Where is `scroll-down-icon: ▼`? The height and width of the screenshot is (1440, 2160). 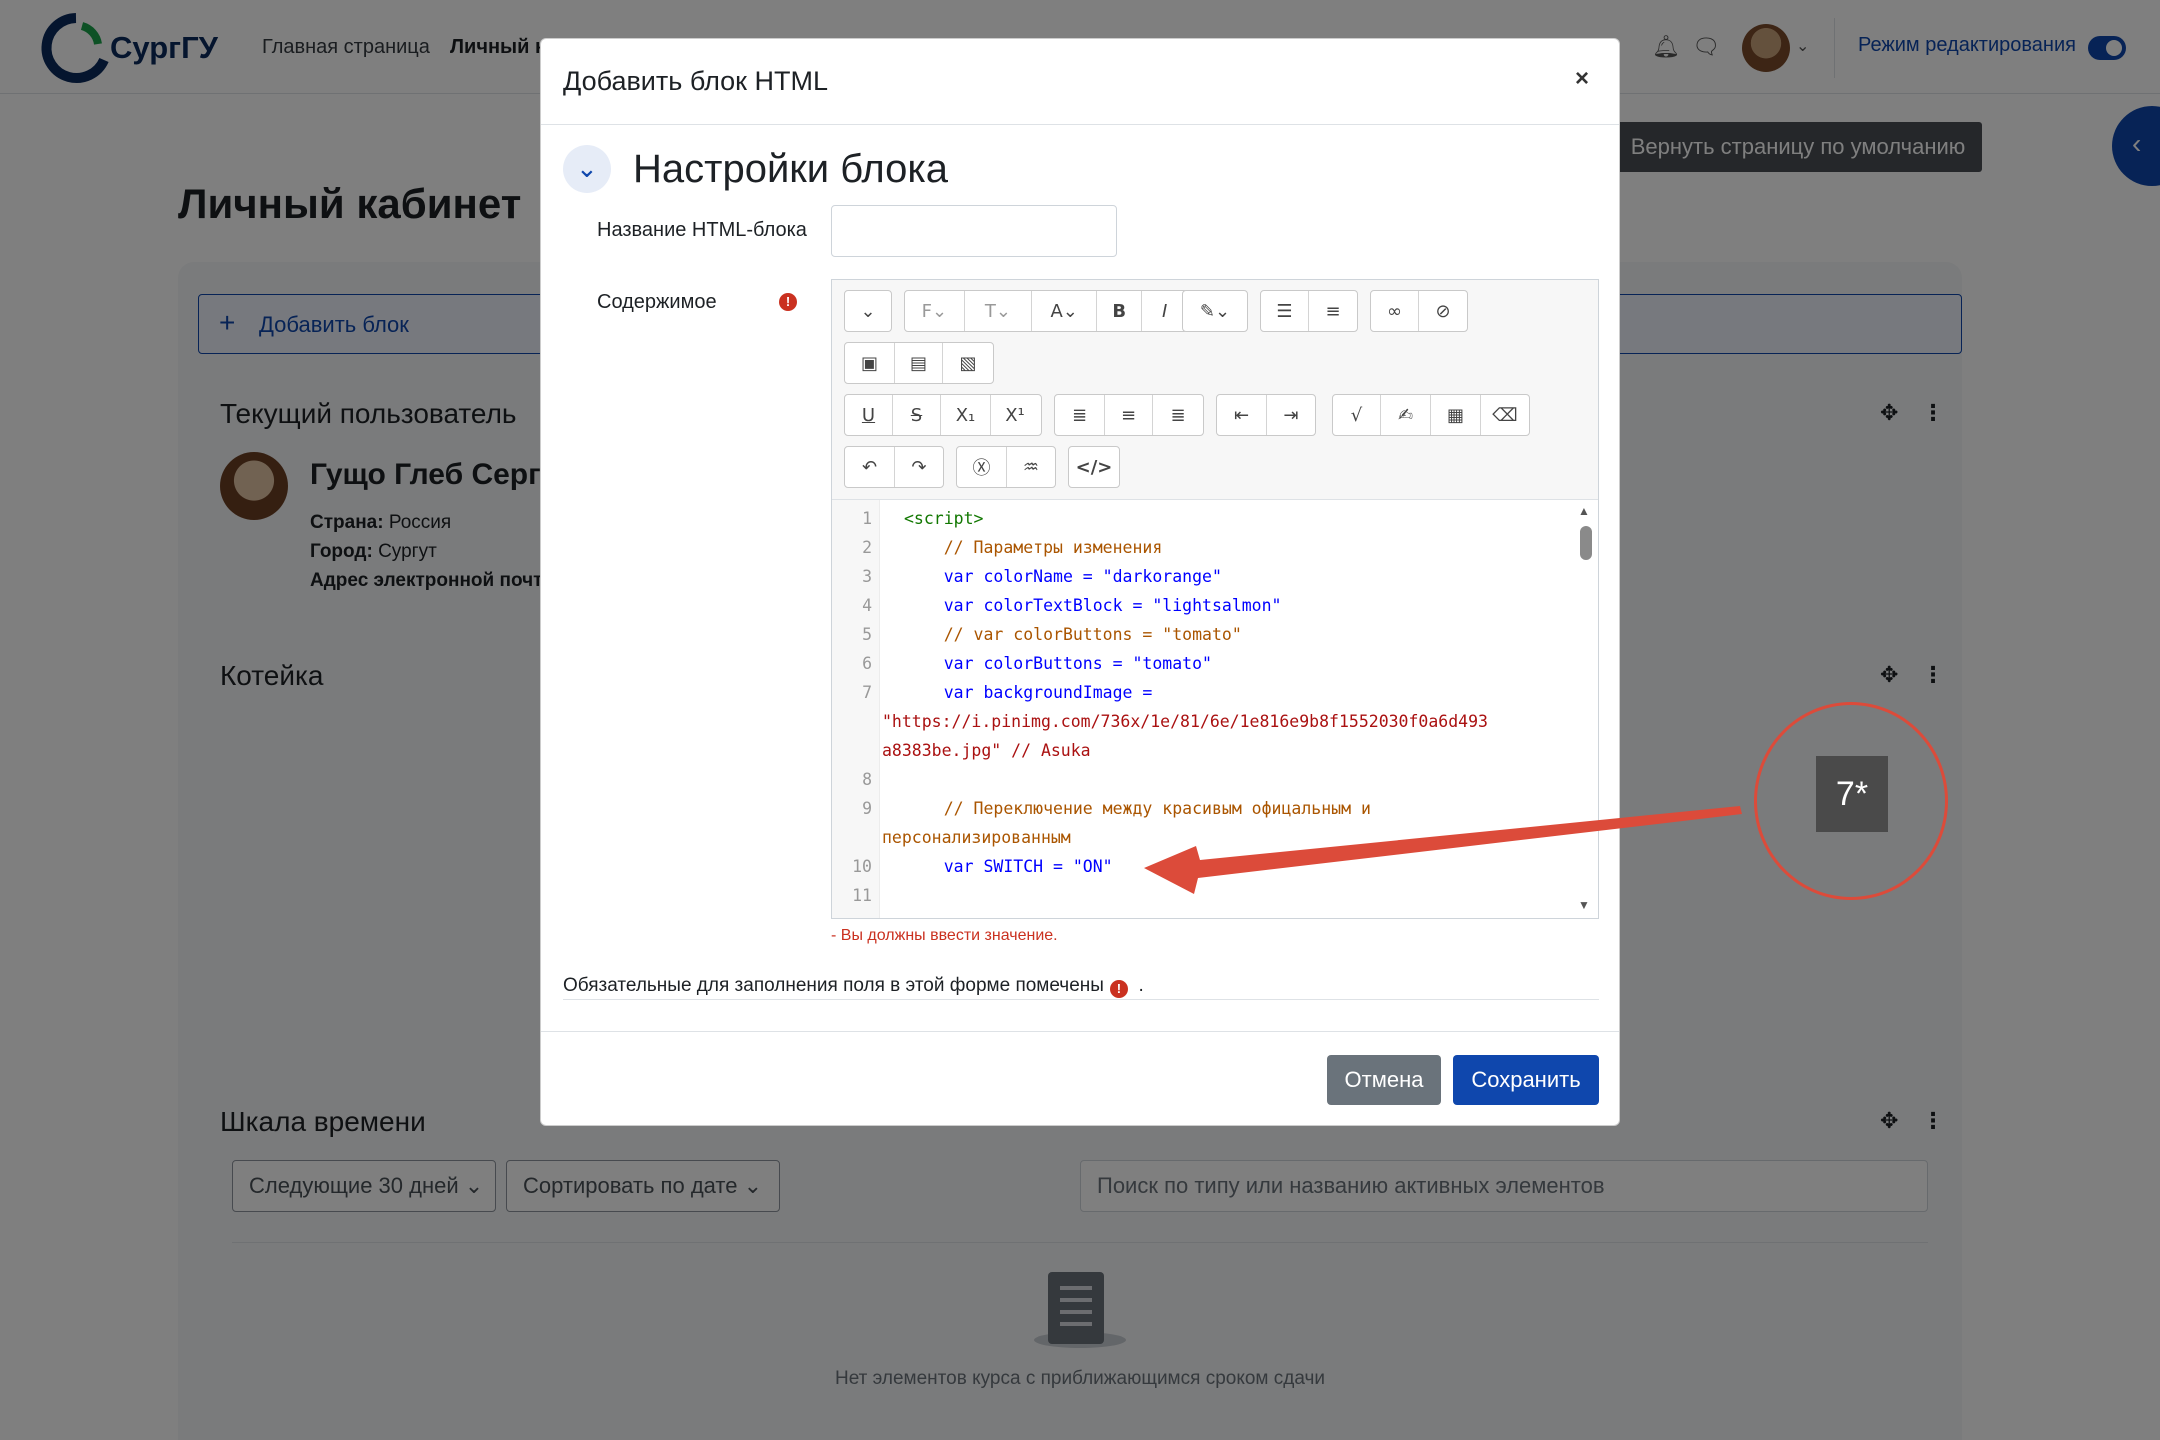 scroll-down-icon: ▼ is located at coordinates (1584, 905).